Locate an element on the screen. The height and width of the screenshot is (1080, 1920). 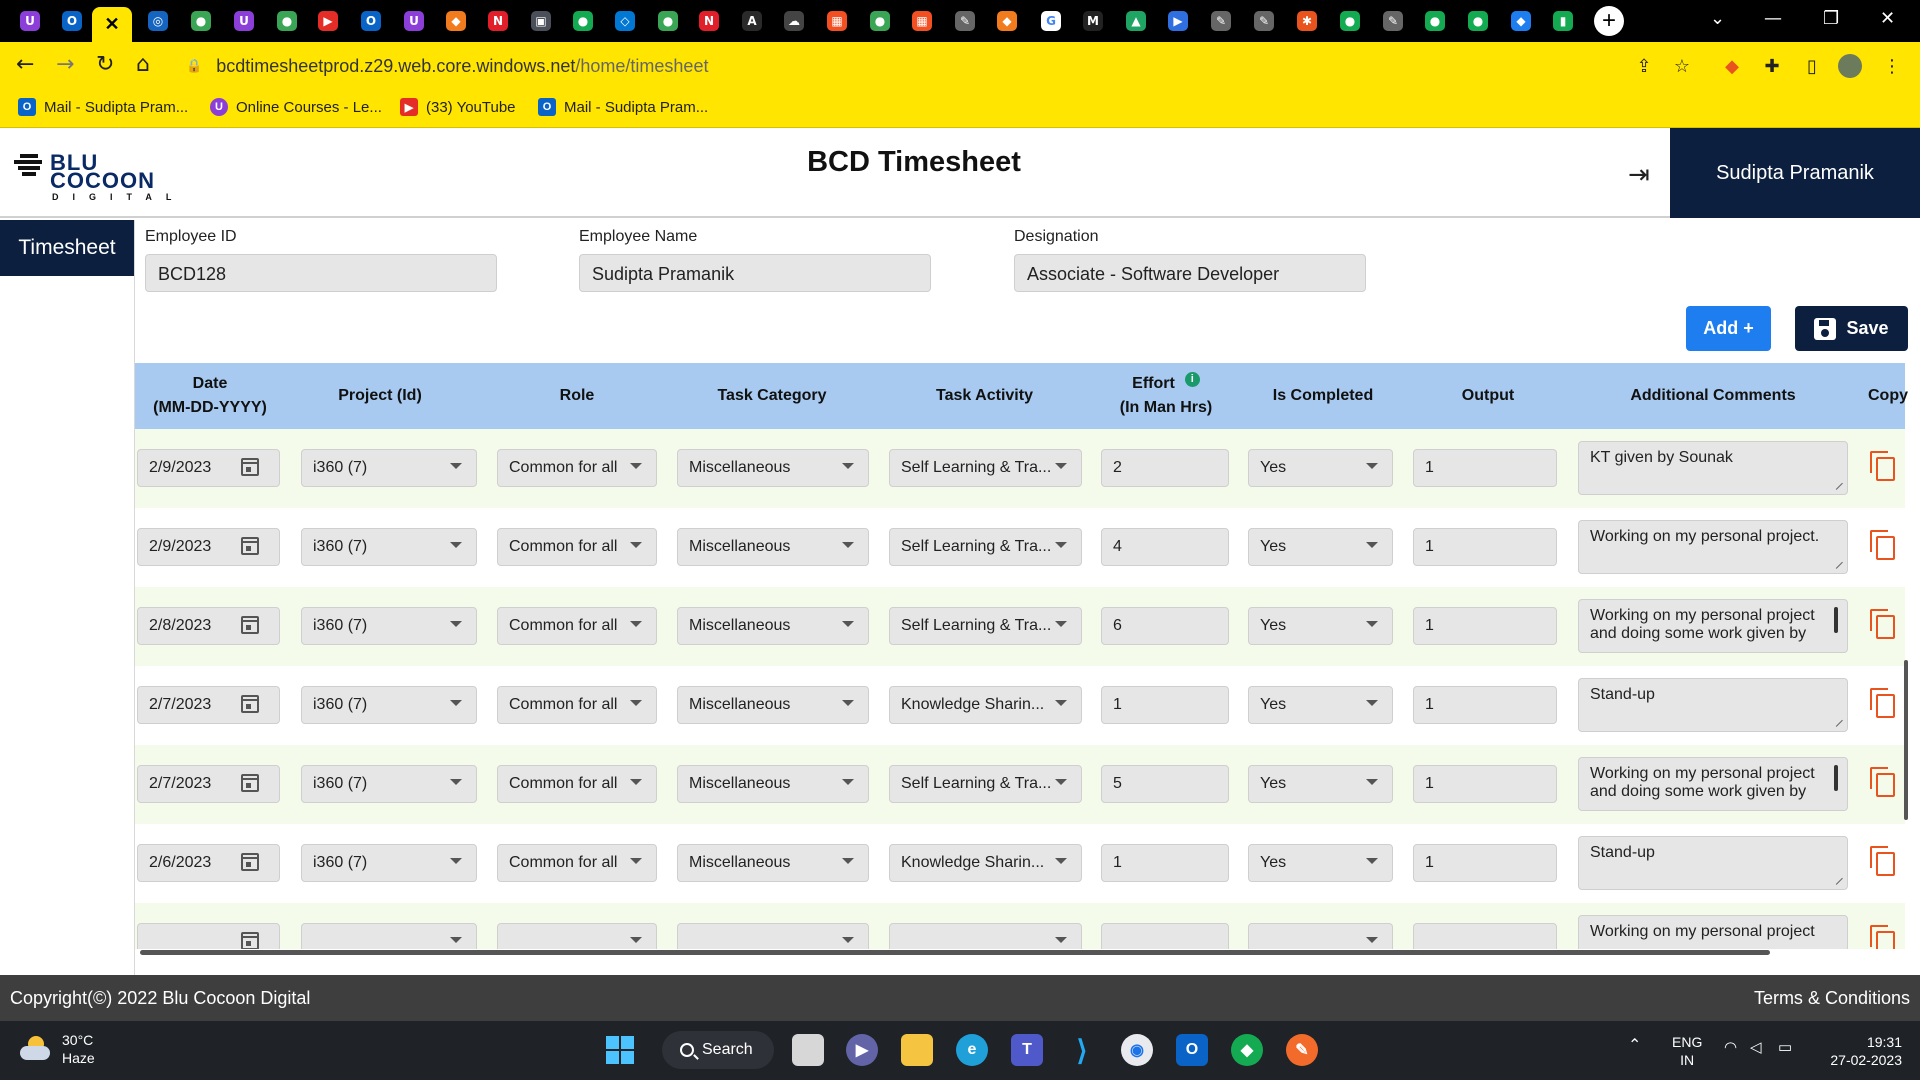
mongodb-compass-icon: ◆ is located at coordinates (1247, 1050).